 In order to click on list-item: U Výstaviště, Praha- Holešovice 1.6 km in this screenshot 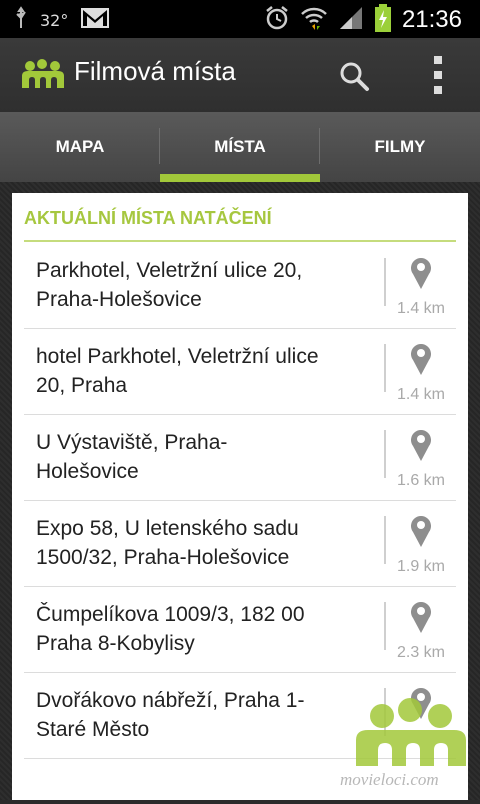, I will do `click(240, 457)`.